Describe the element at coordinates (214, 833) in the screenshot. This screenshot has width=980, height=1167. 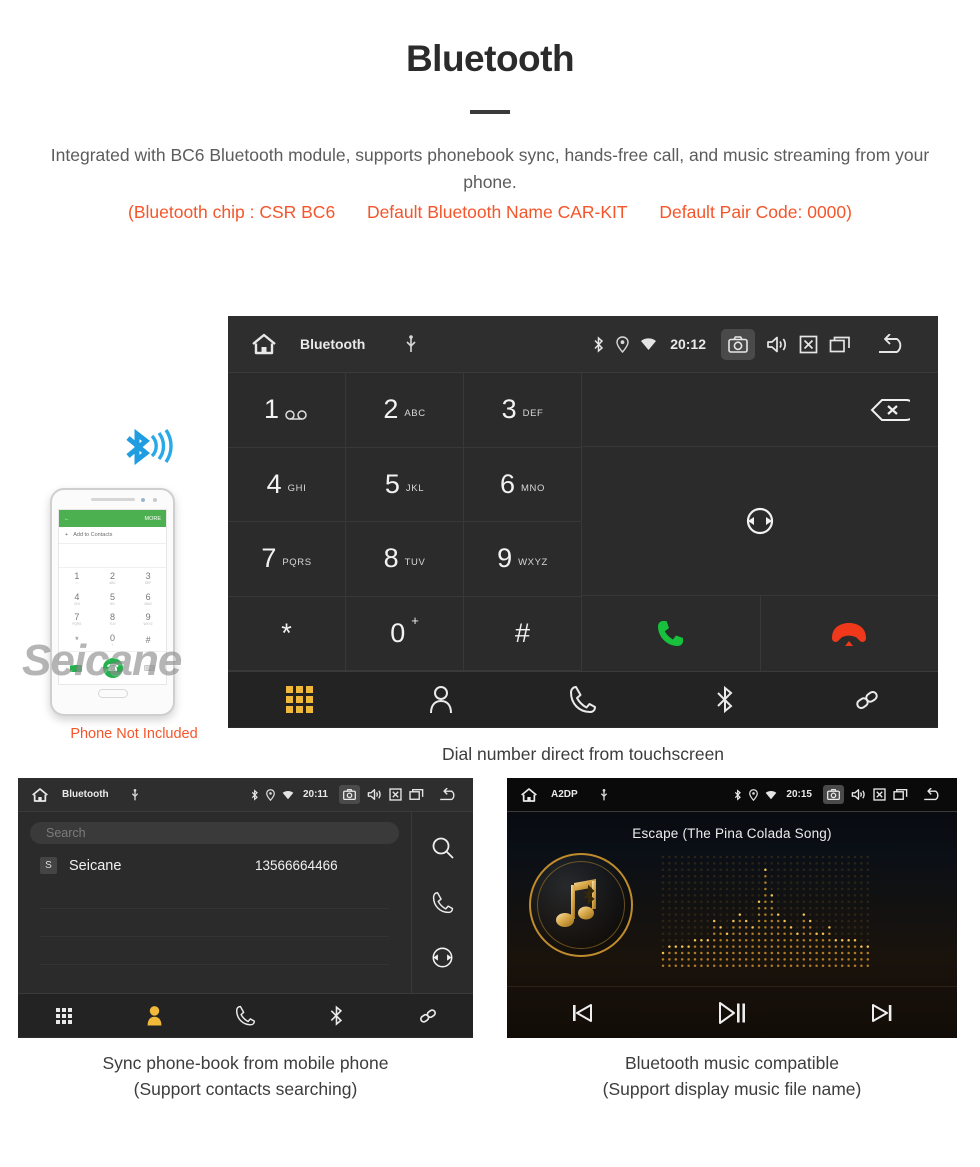
I see `search-input: Search` at that location.